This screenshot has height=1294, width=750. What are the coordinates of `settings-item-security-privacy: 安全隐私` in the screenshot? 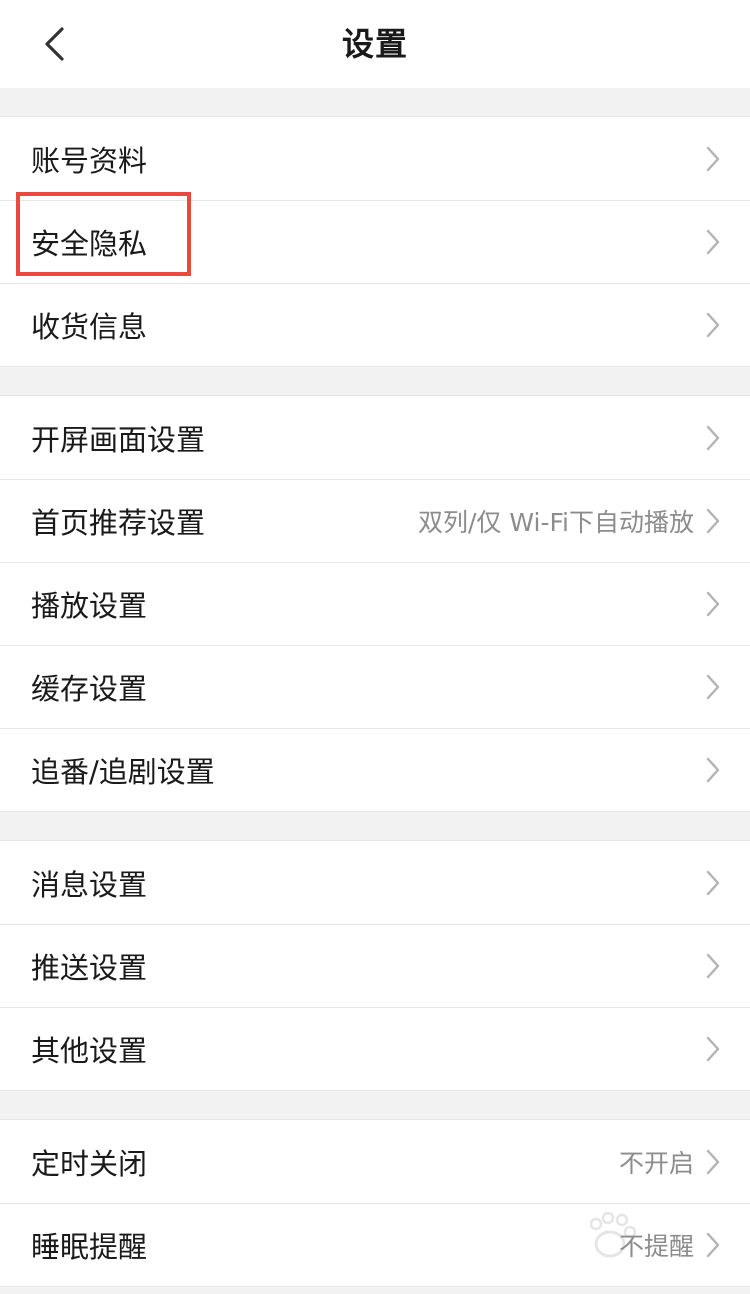 It's located at (375, 241).